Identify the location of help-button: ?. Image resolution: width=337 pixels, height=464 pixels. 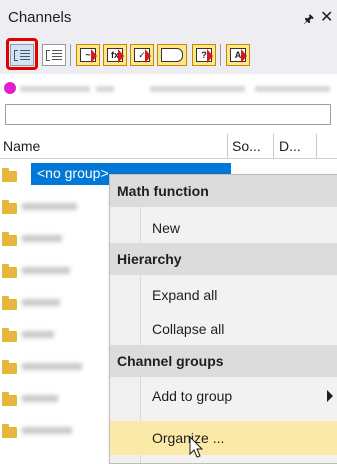
(204, 55).